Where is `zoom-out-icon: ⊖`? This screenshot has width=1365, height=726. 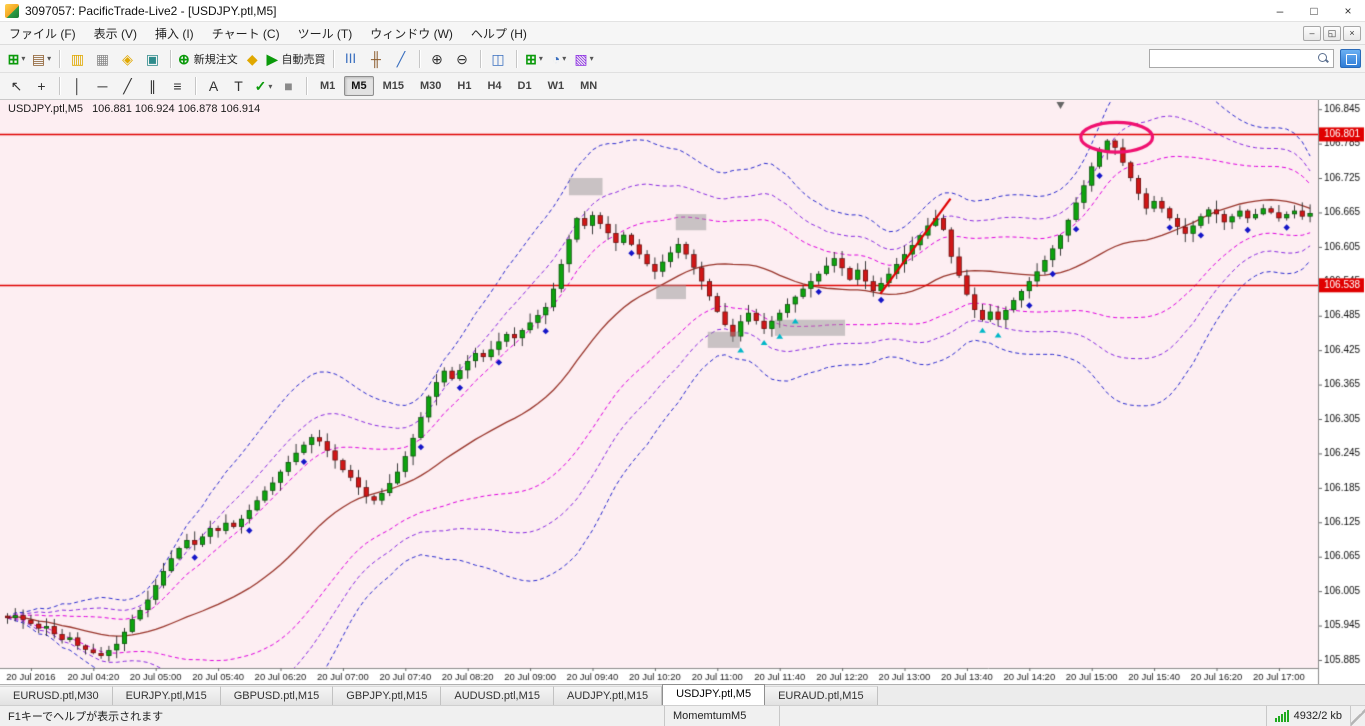 zoom-out-icon: ⊖ is located at coordinates (462, 58).